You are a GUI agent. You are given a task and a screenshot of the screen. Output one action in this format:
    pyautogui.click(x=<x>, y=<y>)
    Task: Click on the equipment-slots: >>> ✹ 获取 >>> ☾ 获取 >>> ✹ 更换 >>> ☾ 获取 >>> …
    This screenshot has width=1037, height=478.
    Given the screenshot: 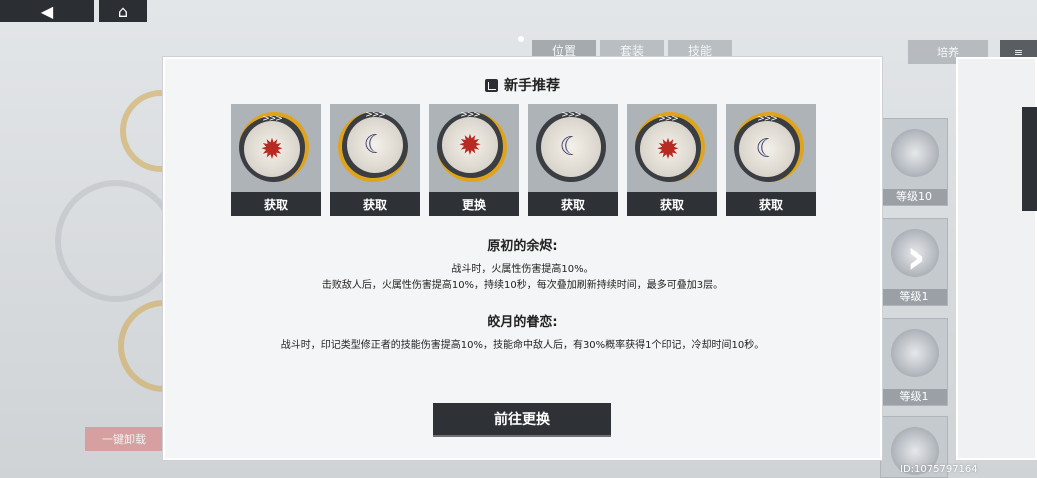 What is the action you would take?
    pyautogui.click(x=523, y=160)
    